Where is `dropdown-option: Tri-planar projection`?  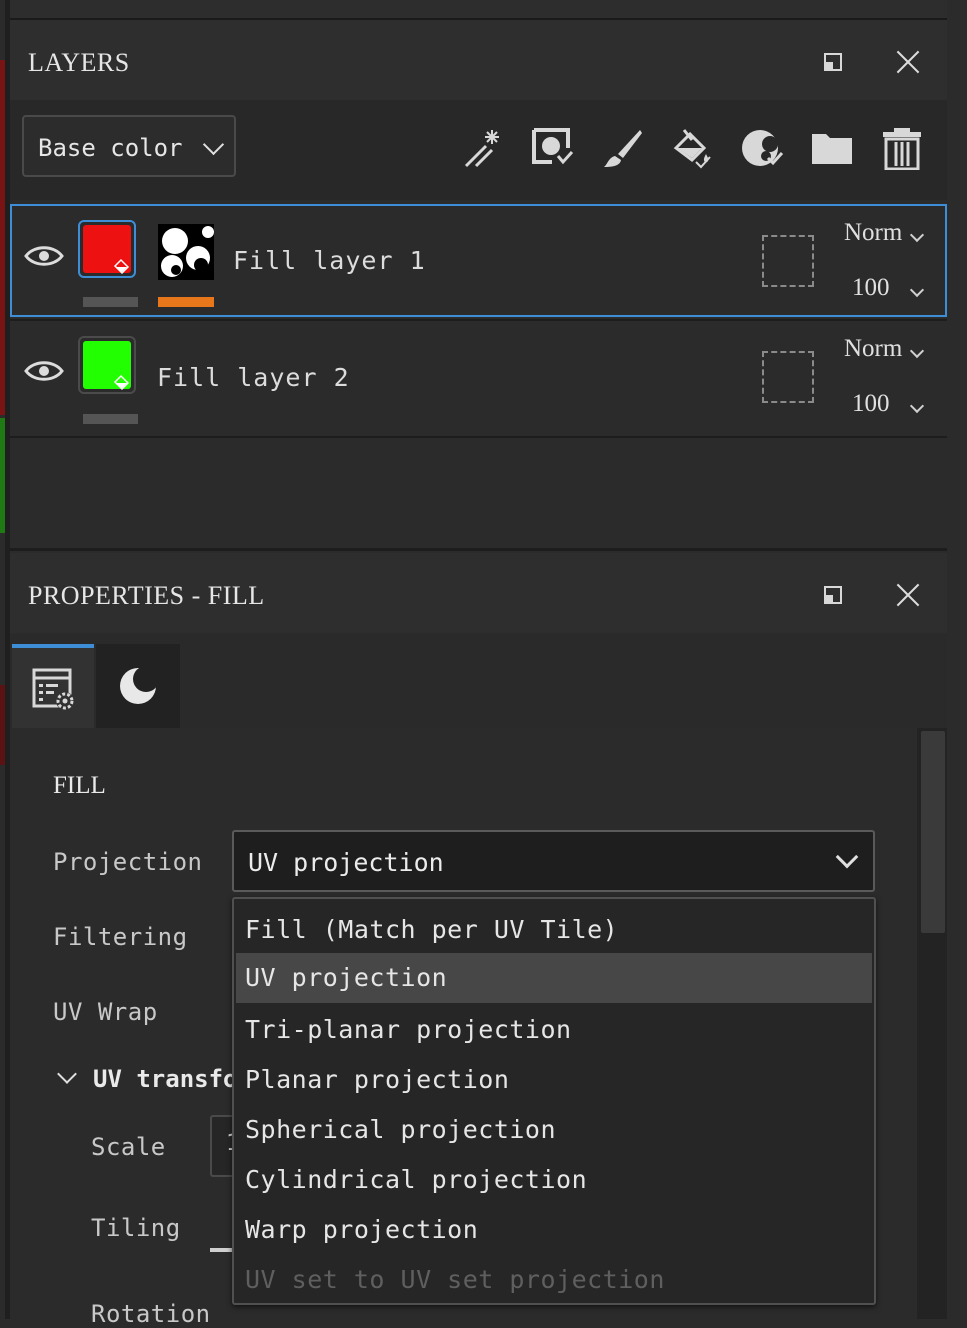 dropdown-option: Tri-planar projection is located at coordinates (554, 1030).